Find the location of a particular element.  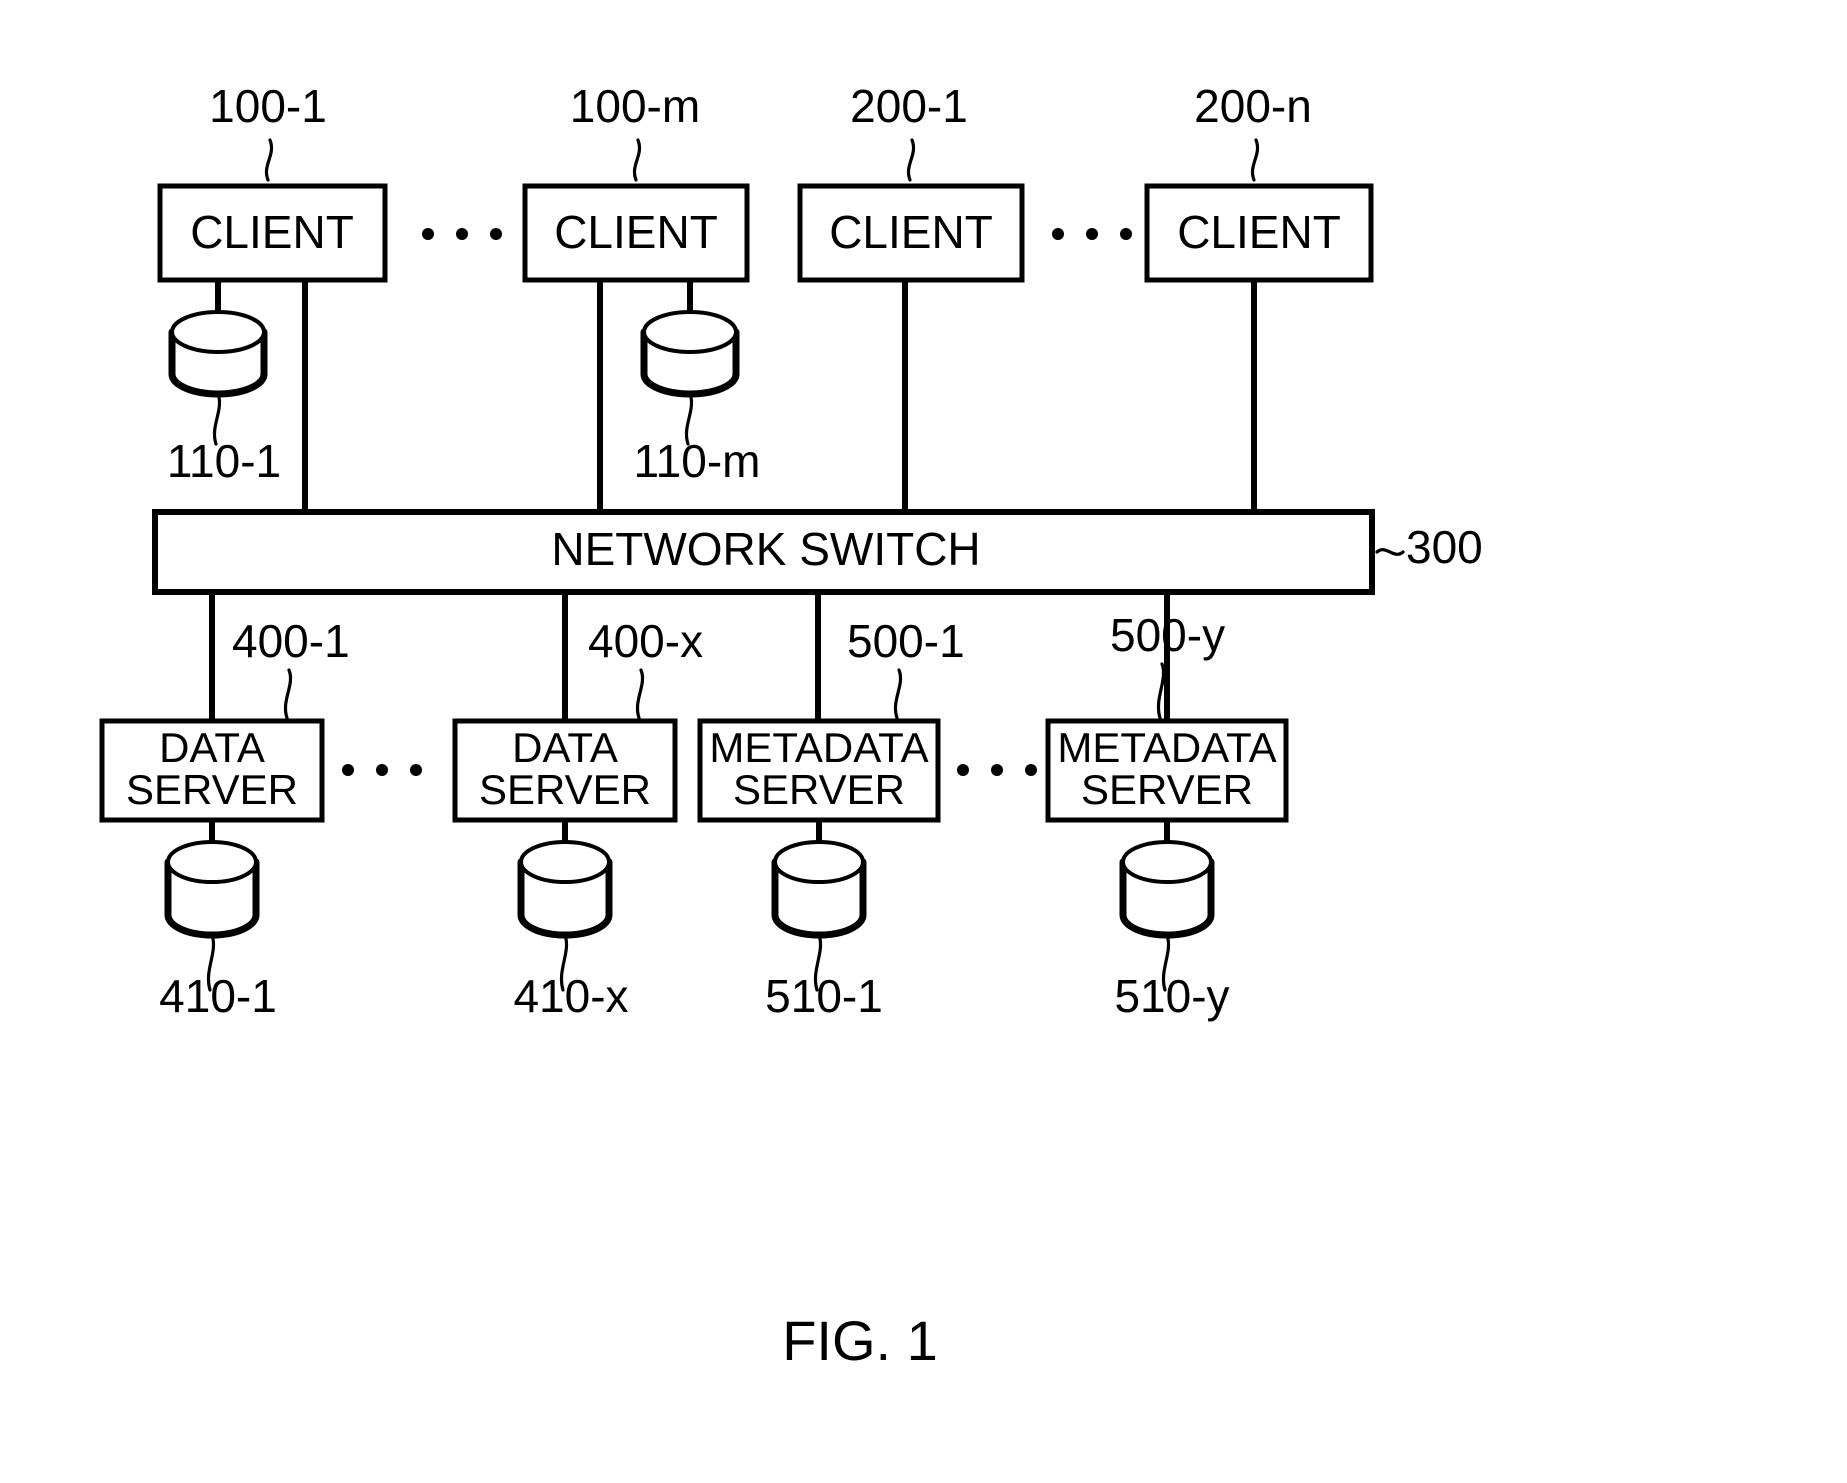

ref-label-100-m: 100-m is located at coordinates (635, 106).